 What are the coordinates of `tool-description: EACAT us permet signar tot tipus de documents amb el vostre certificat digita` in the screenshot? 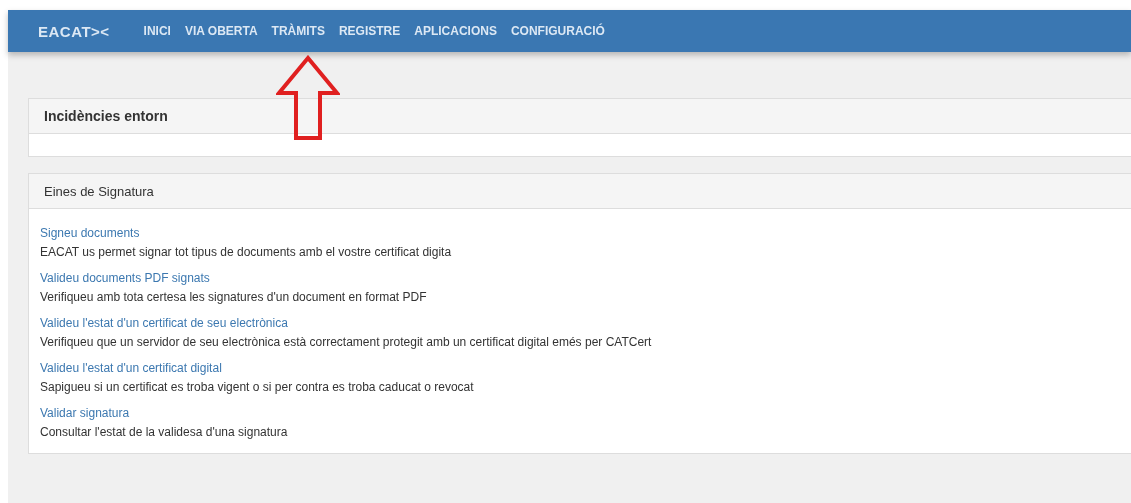 It's located at (246, 252).